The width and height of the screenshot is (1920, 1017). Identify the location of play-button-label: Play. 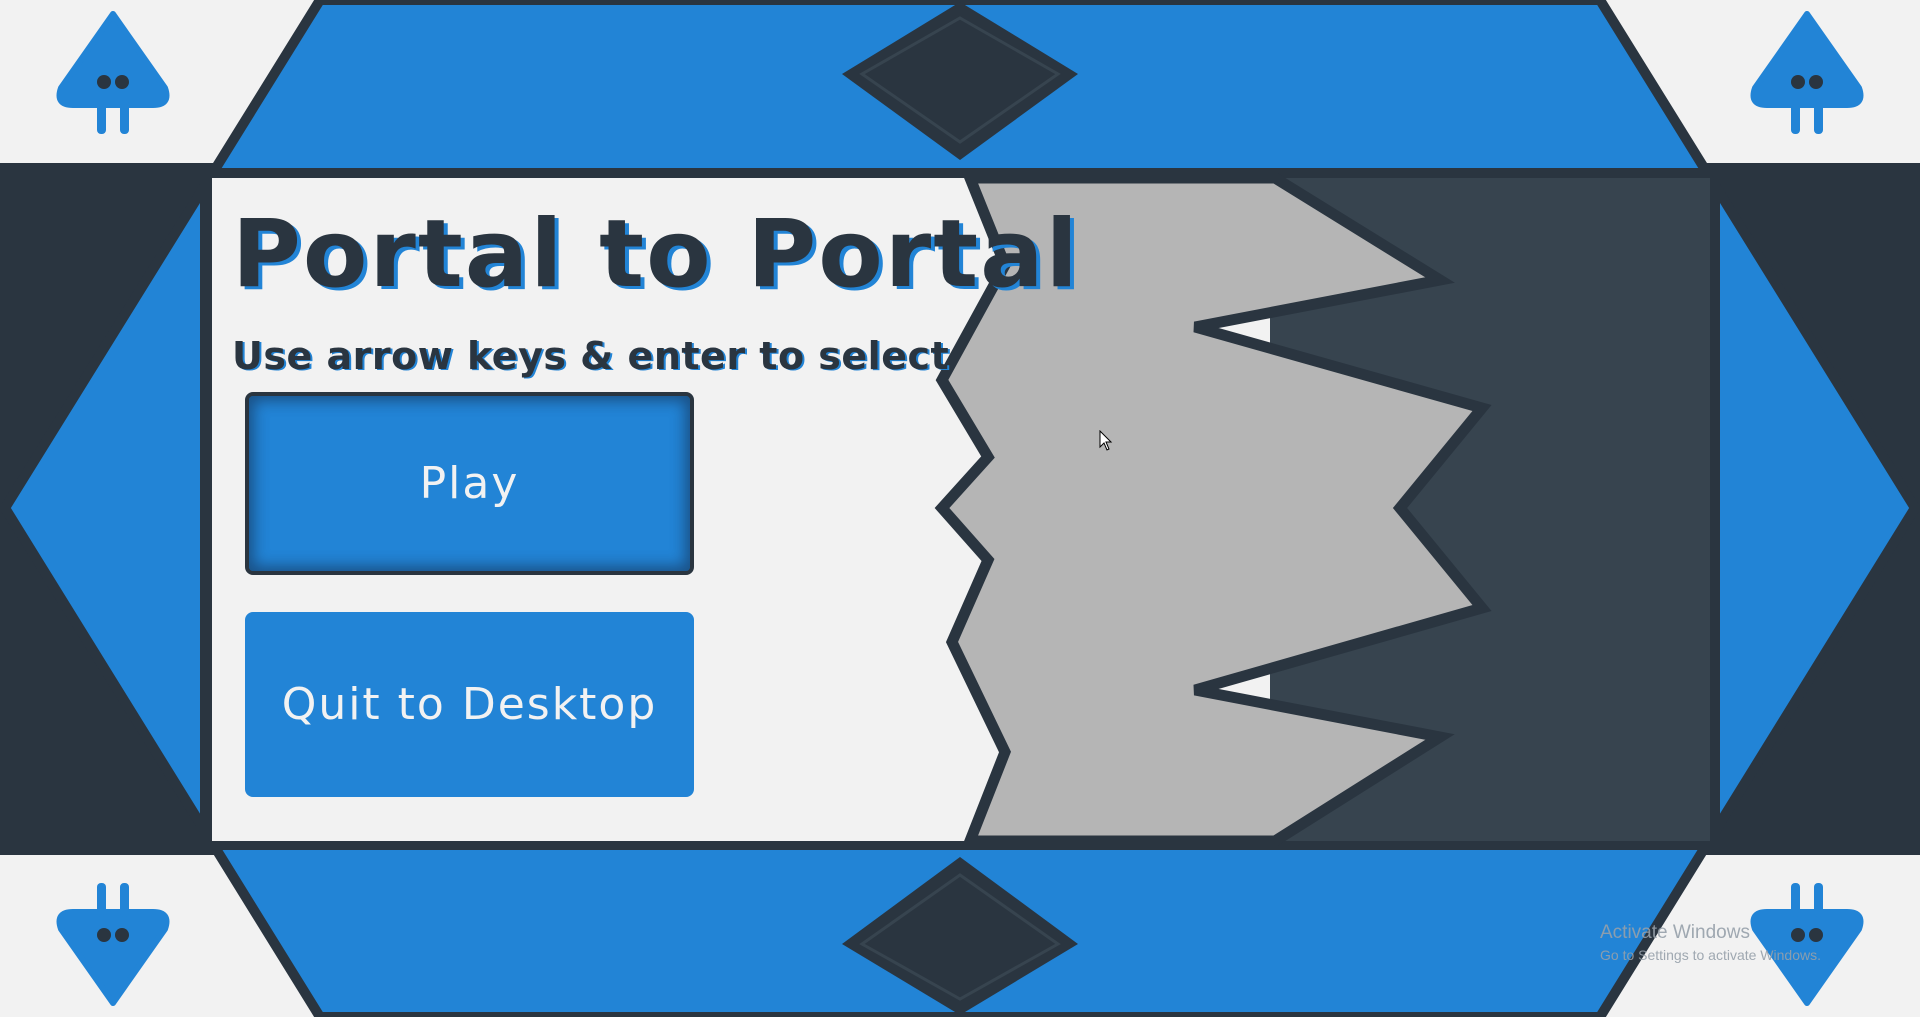
(469, 483).